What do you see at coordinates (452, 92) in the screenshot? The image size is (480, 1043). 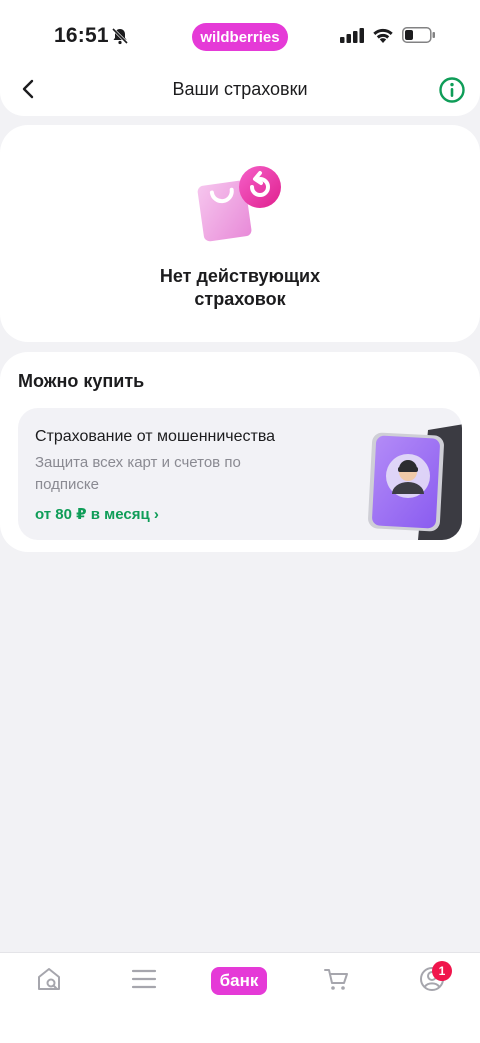 I see `info-icon` at bounding box center [452, 92].